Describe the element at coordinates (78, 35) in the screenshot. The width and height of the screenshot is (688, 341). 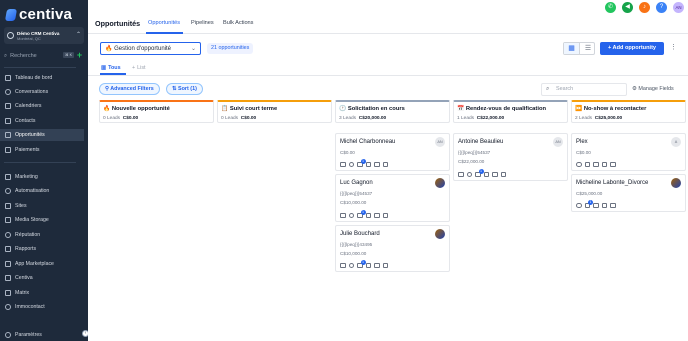
I see `chevron-updown-icon: ⌃` at that location.